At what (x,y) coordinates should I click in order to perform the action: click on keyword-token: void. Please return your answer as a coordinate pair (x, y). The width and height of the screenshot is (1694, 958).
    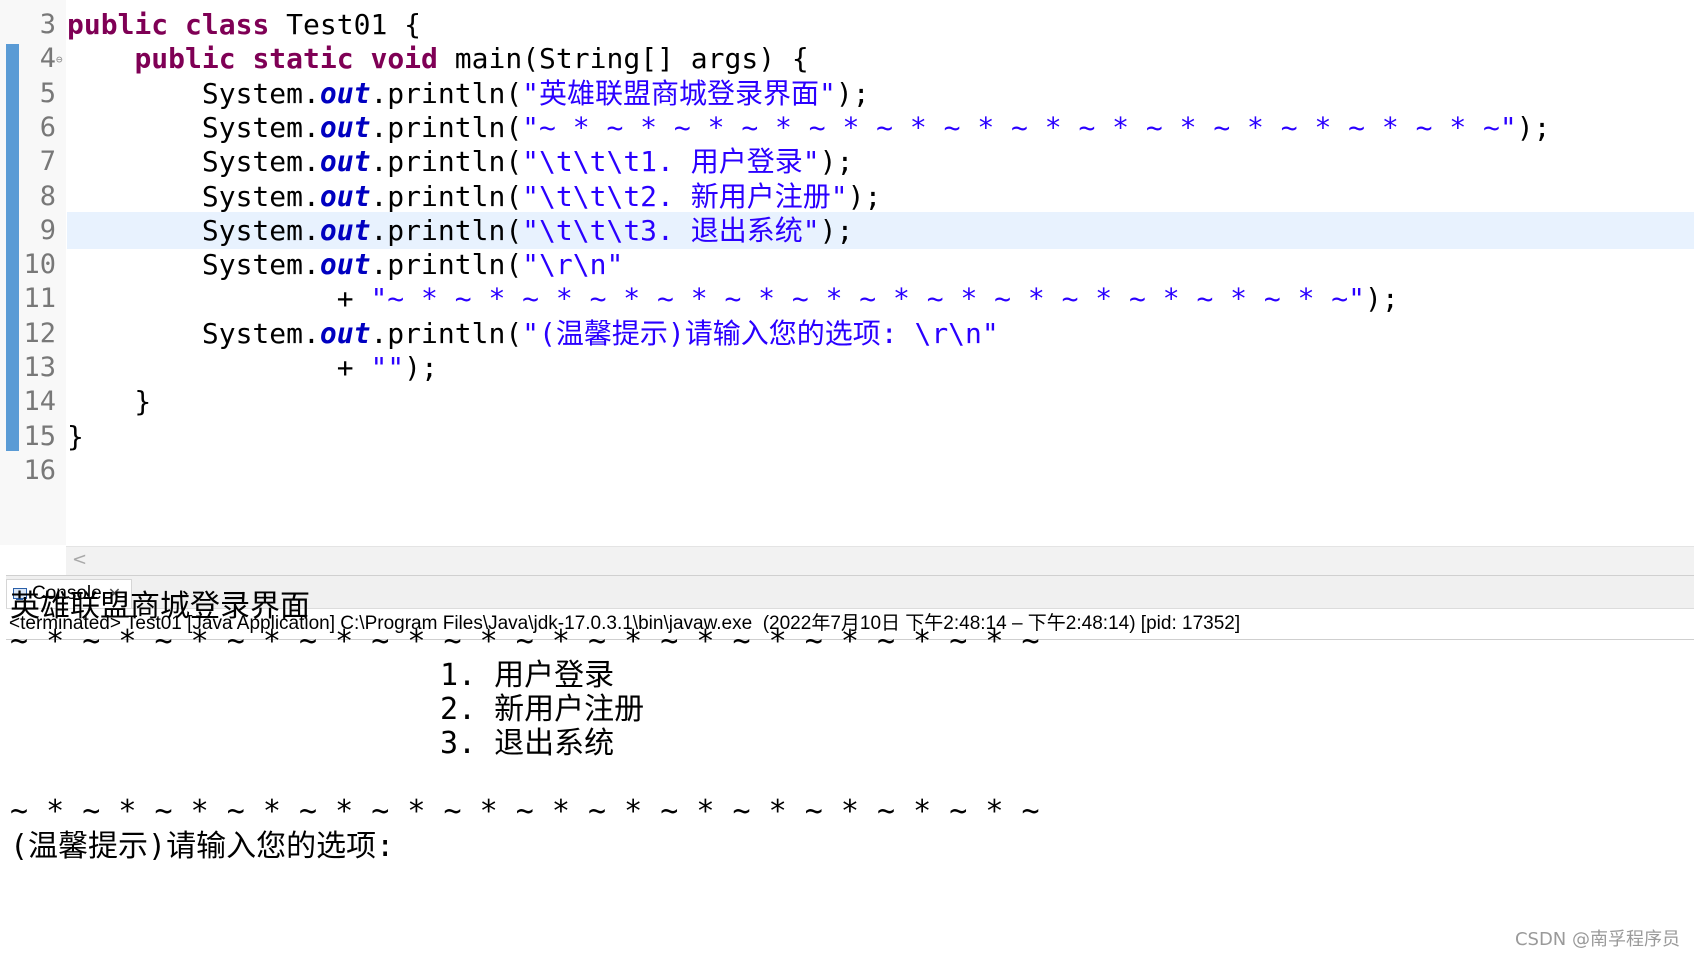
    Looking at the image, I should click on (404, 59).